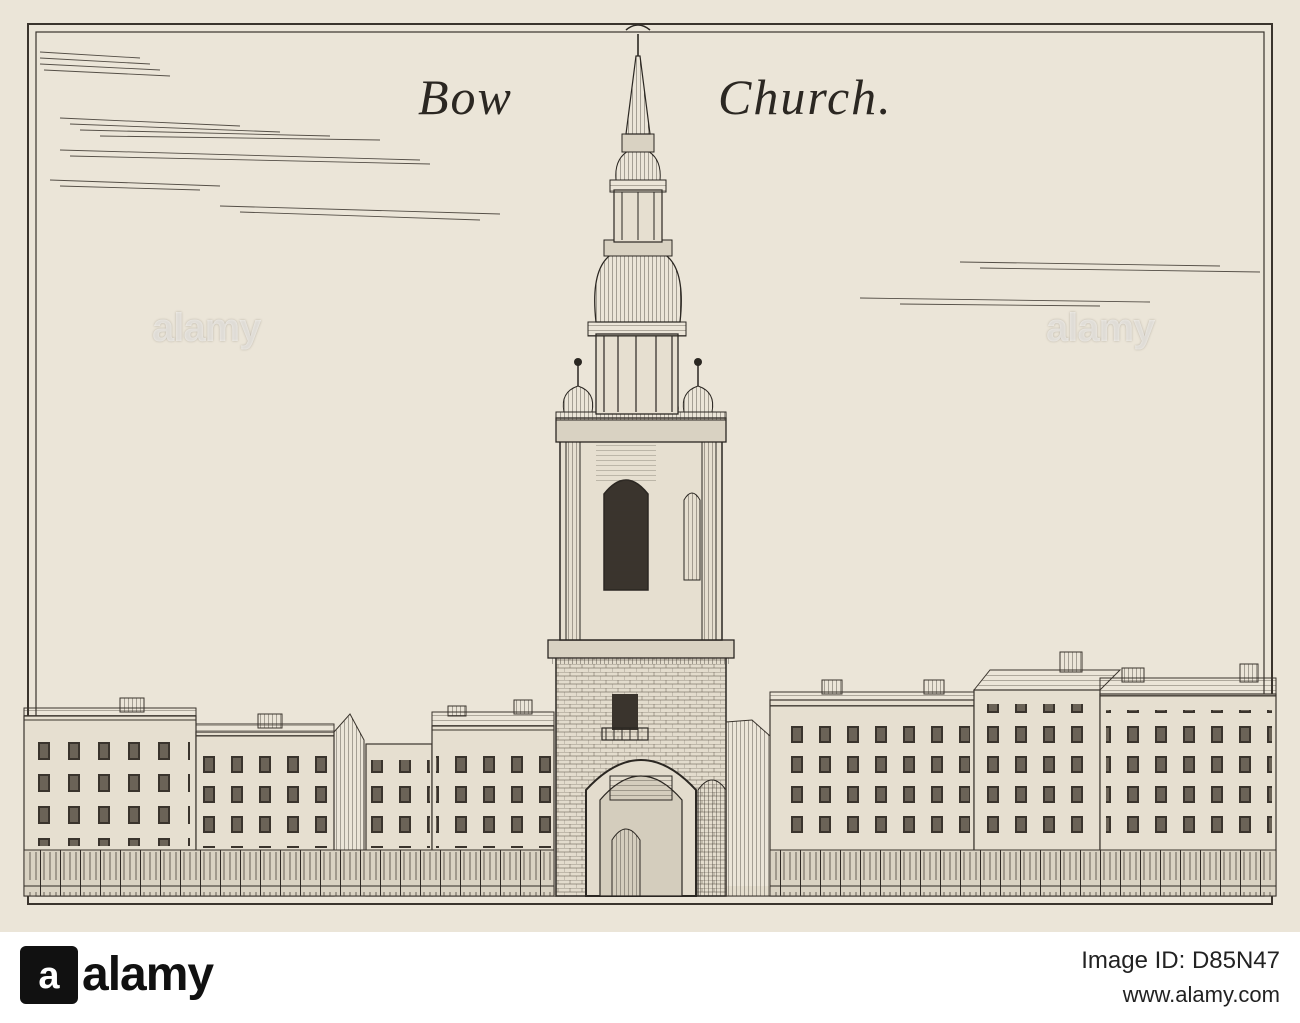  I want to click on watermark-right: alamy, so click(1100, 328).